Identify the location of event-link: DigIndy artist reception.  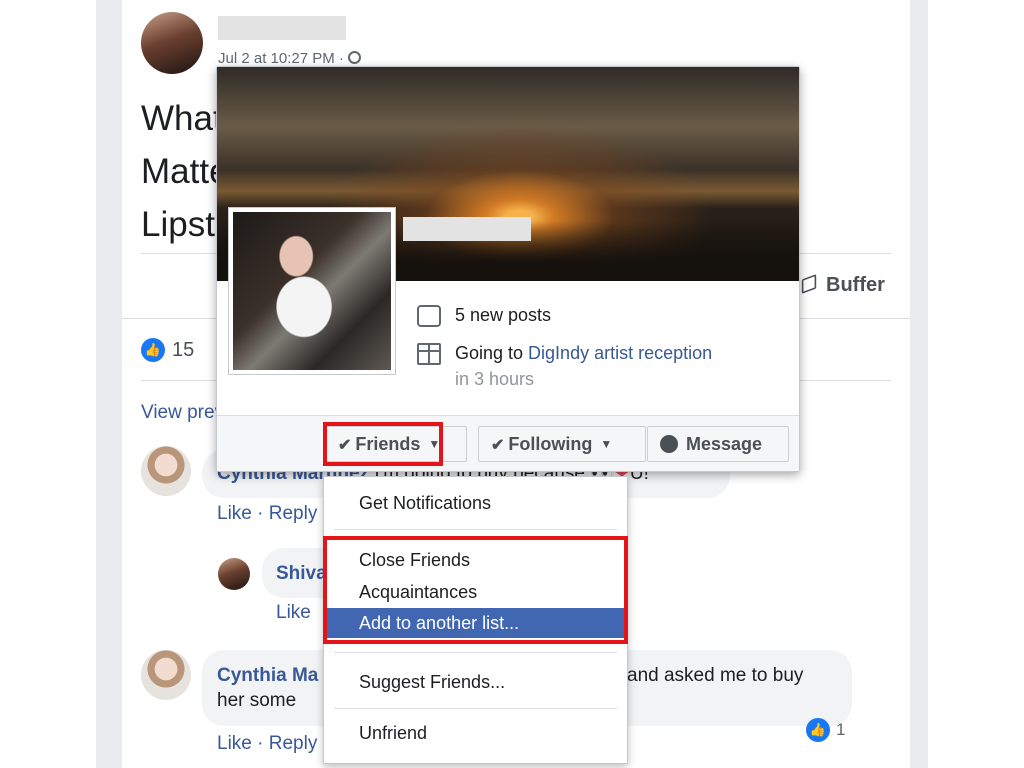
(620, 353).